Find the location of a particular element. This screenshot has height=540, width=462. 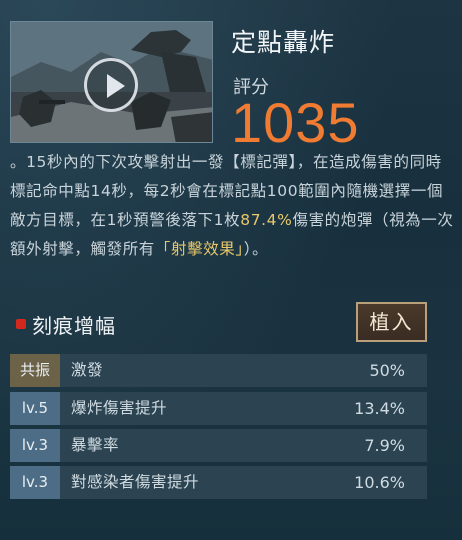

skill-video-thumbnail is located at coordinates (111, 82).